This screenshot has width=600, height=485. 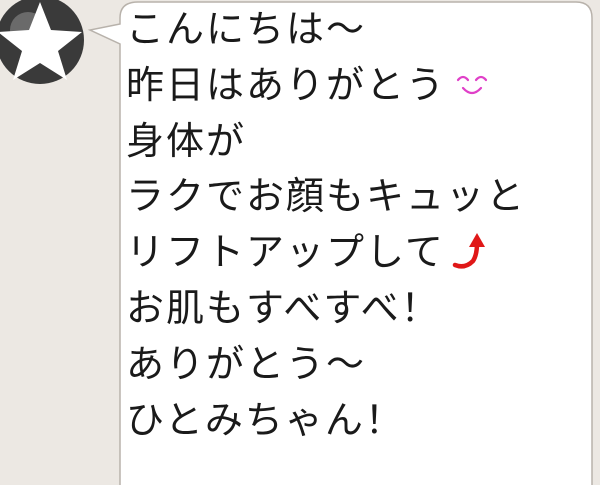 What do you see at coordinates (468, 250) in the screenshot?
I see `up-arrow-icon` at bounding box center [468, 250].